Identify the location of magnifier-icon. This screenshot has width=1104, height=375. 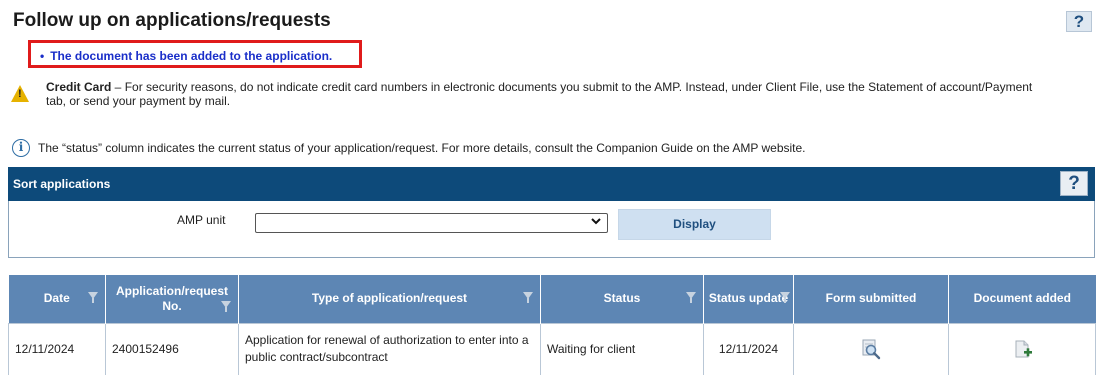
(871, 349).